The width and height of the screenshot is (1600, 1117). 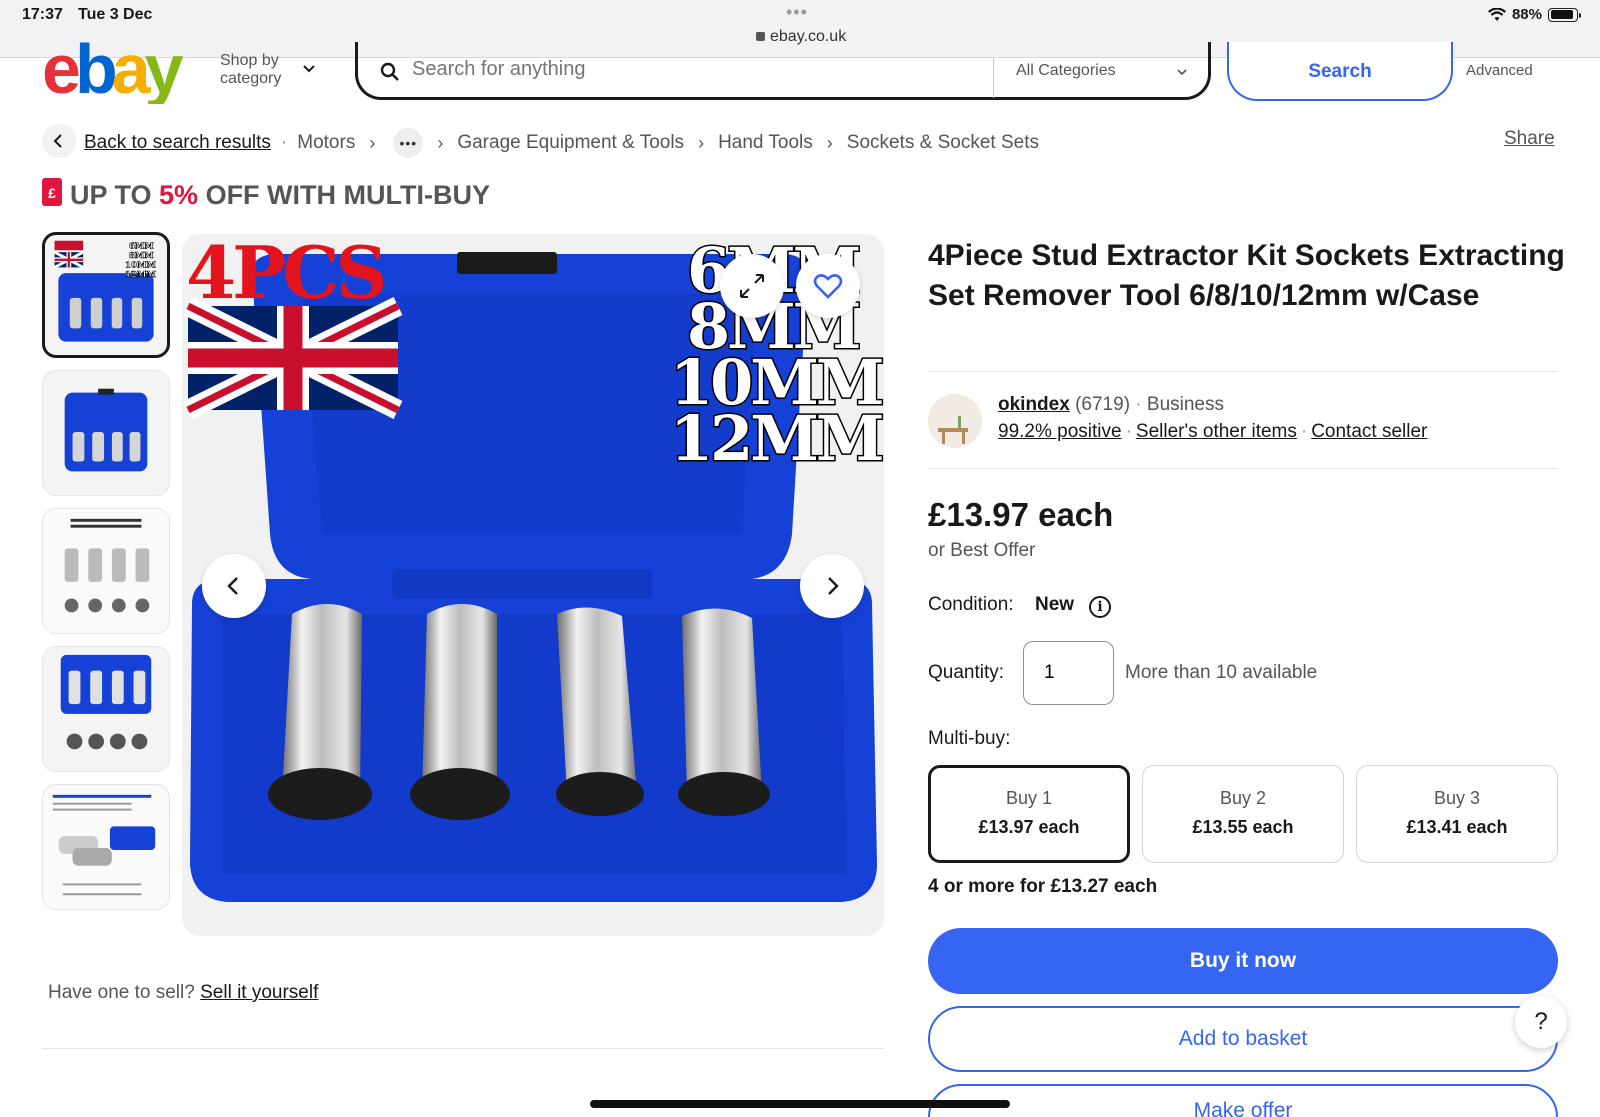 I want to click on sell-prompt-text: Have one to sell?, so click(x=121, y=992).